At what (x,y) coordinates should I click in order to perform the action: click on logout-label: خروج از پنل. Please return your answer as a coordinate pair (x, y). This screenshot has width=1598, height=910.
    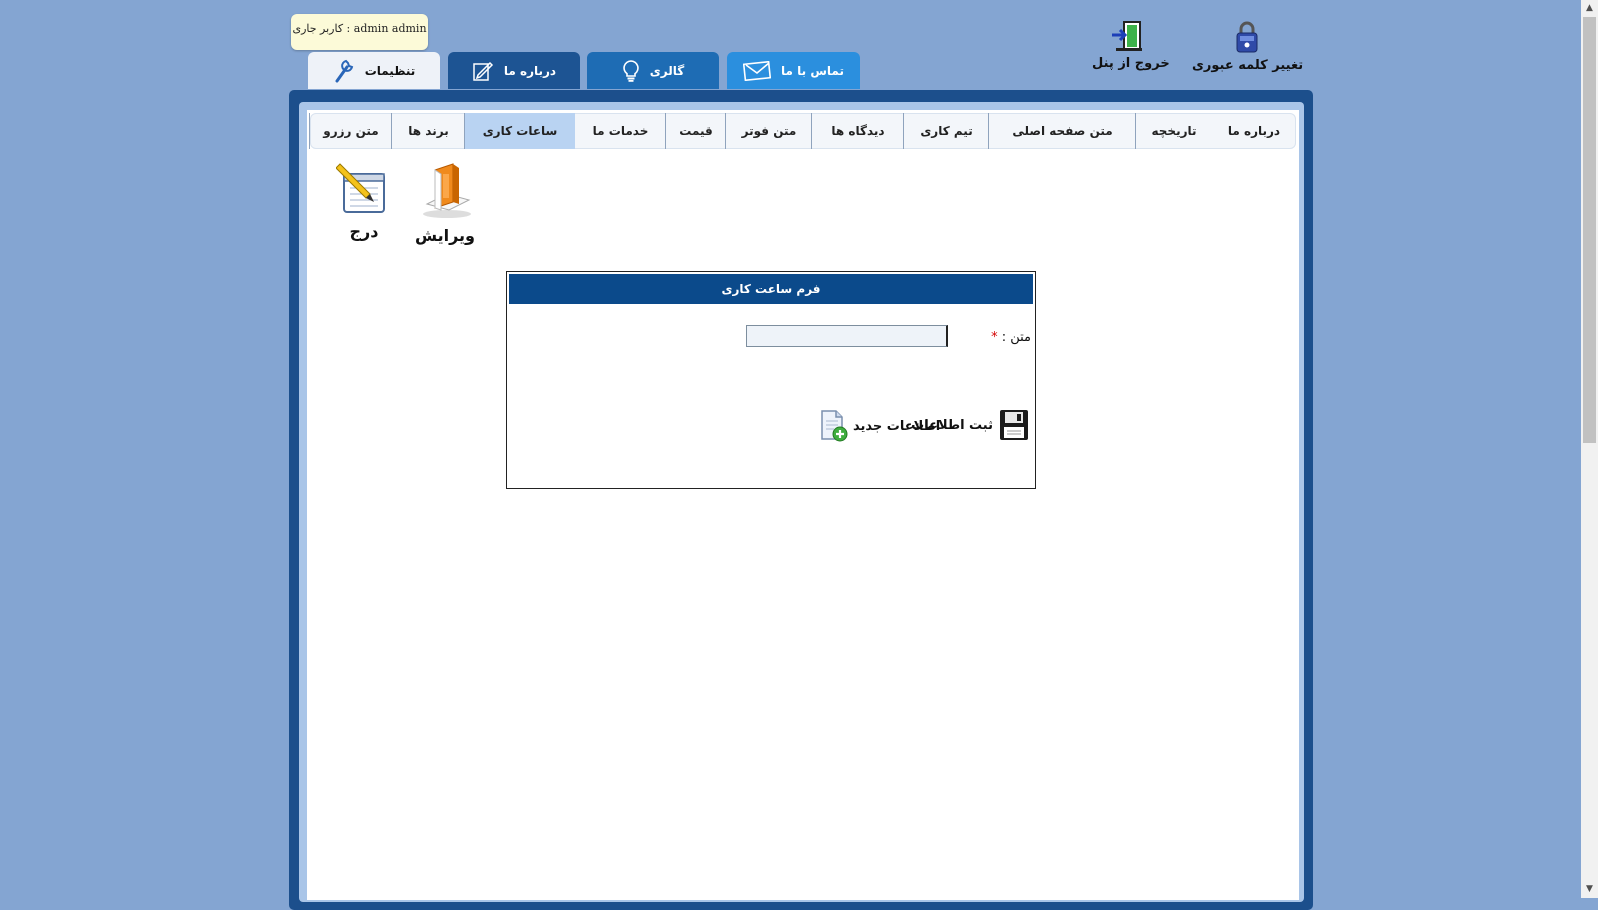
    Looking at the image, I should click on (1131, 63).